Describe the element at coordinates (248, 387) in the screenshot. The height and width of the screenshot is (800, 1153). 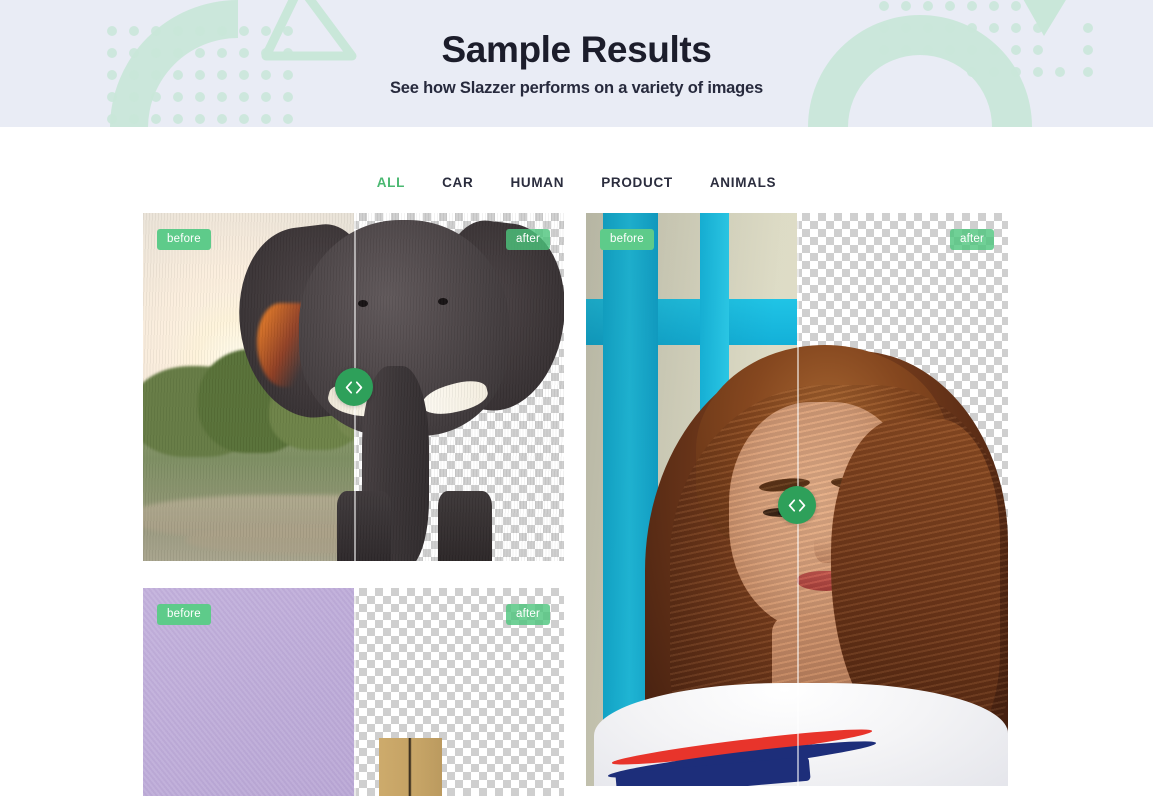
I see `before-image-elephant` at that location.